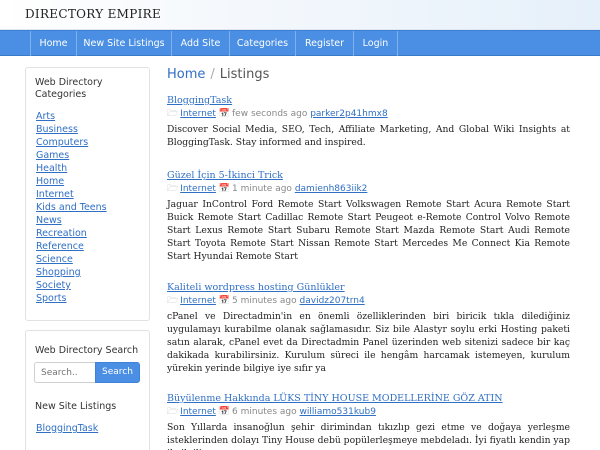 This screenshot has width=600, height=450. Describe the element at coordinates (57, 129) in the screenshot. I see `category-link-business: Business` at that location.